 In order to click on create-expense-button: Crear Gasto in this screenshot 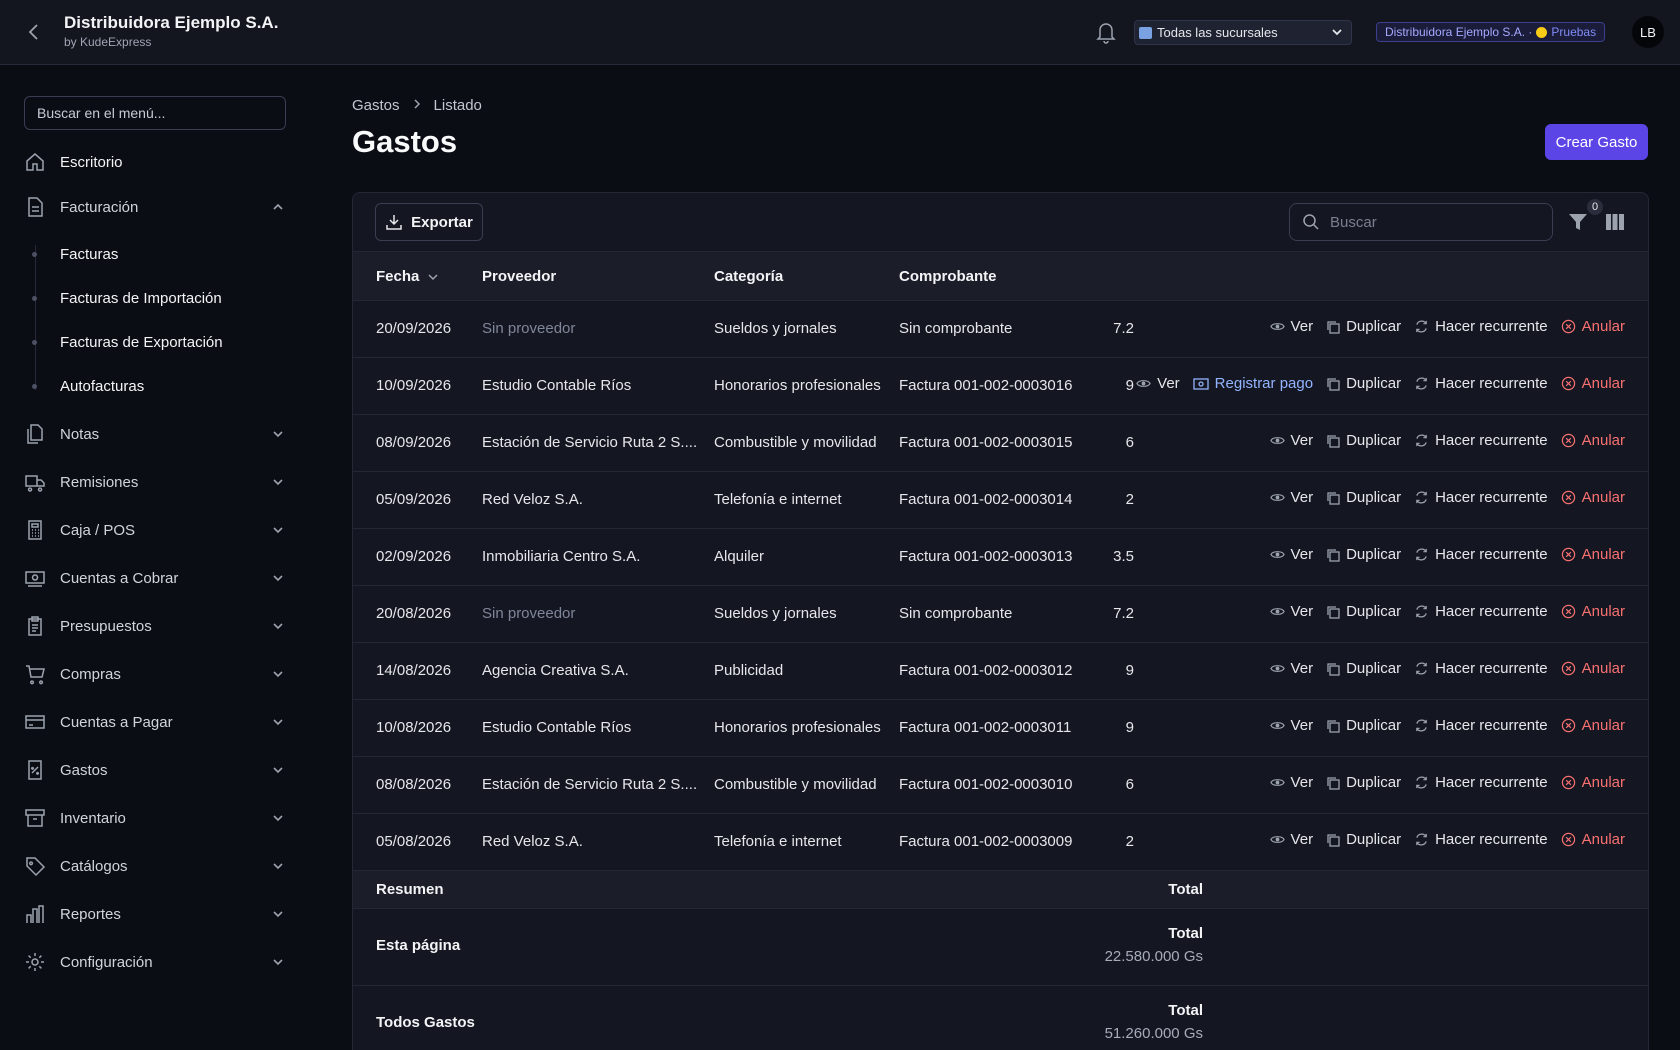, I will do `click(1596, 142)`.